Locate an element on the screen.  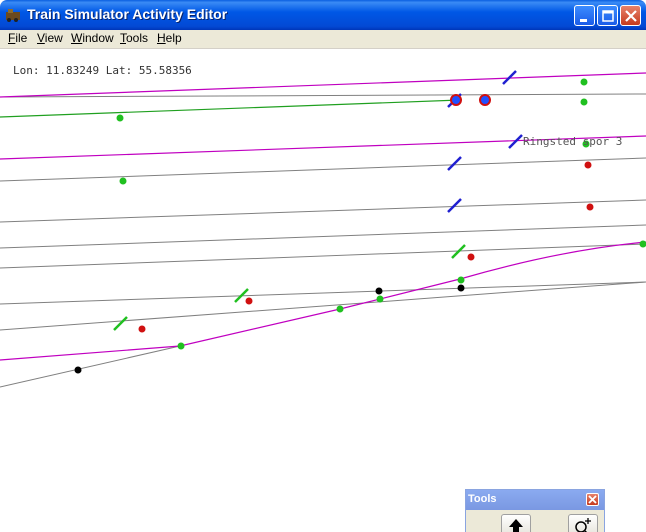
tools-close-button is located at coordinates (592, 499).